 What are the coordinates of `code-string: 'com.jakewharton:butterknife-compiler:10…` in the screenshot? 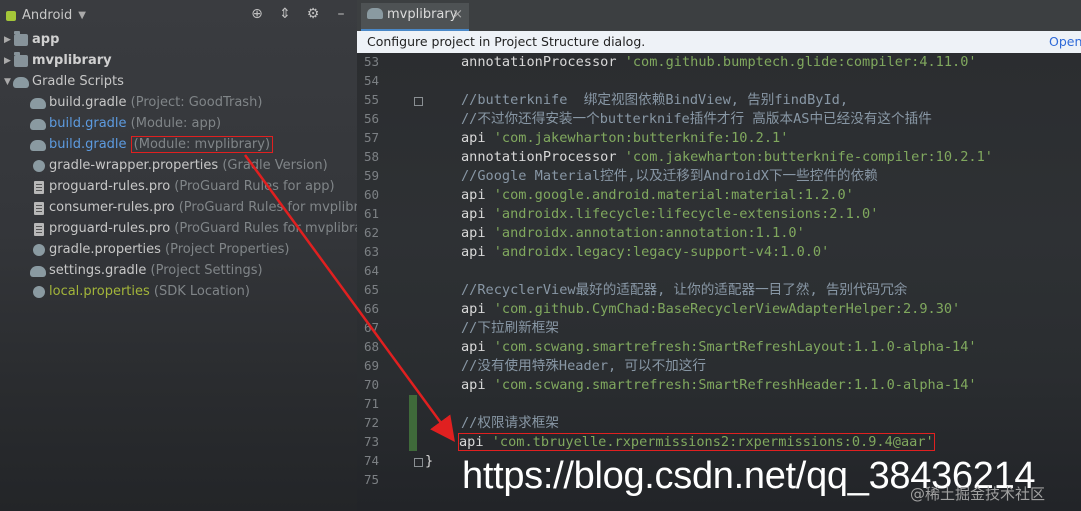 It's located at (808, 157).